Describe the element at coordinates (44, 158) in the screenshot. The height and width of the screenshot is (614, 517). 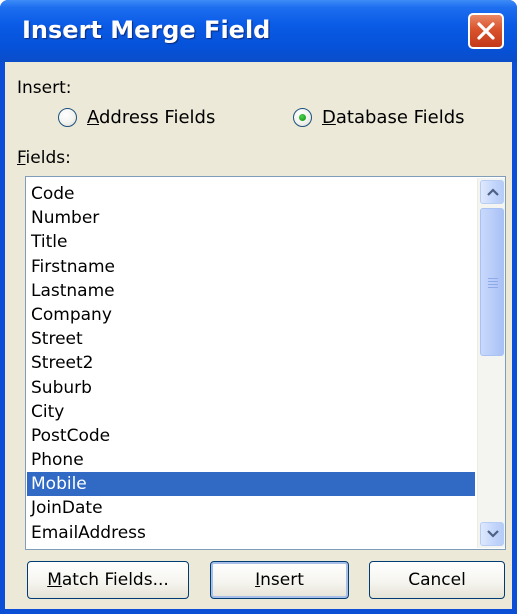
I see `fields-label: Fields:` at that location.